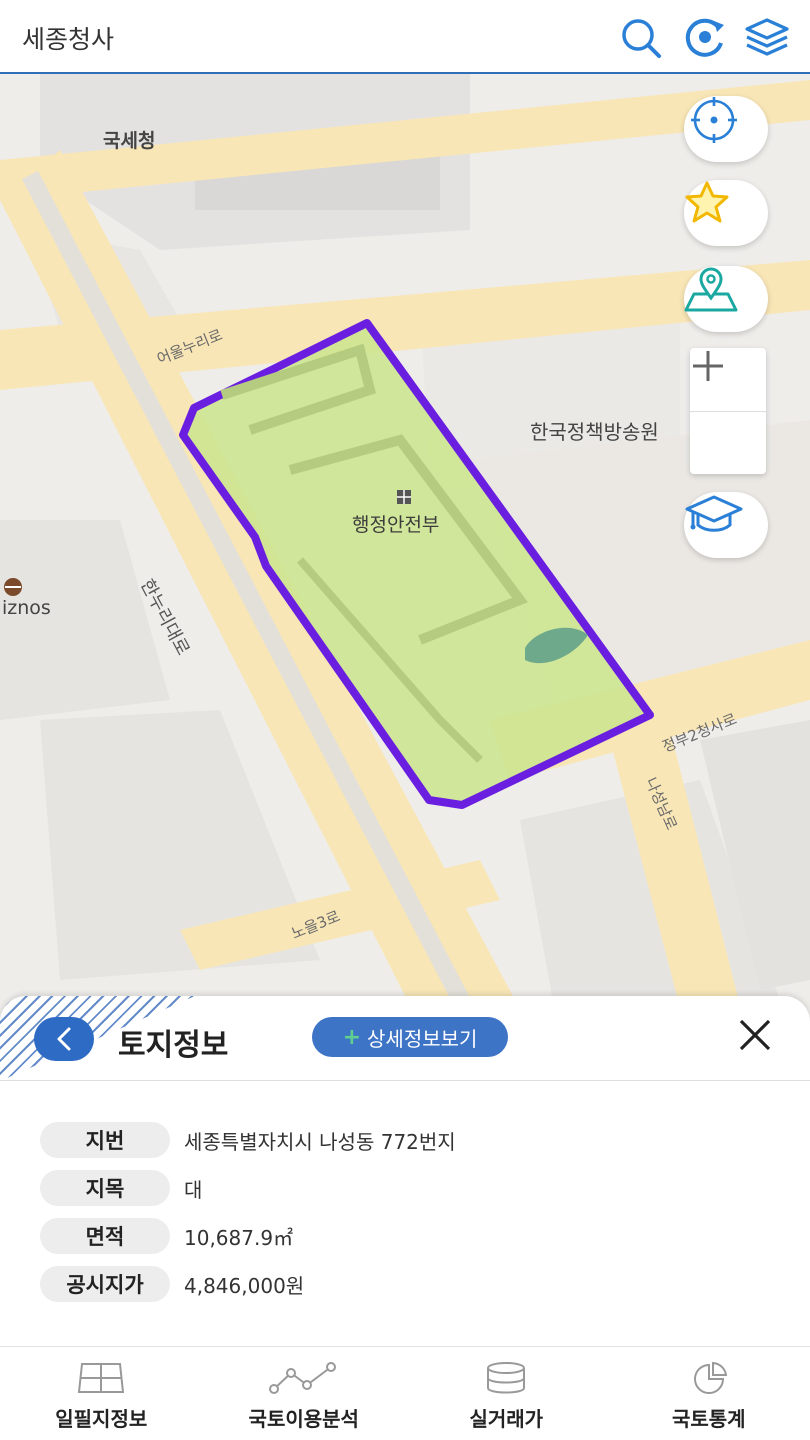 The height and width of the screenshot is (1440, 810). I want to click on nav-label: 일필지정보, so click(101, 1419).